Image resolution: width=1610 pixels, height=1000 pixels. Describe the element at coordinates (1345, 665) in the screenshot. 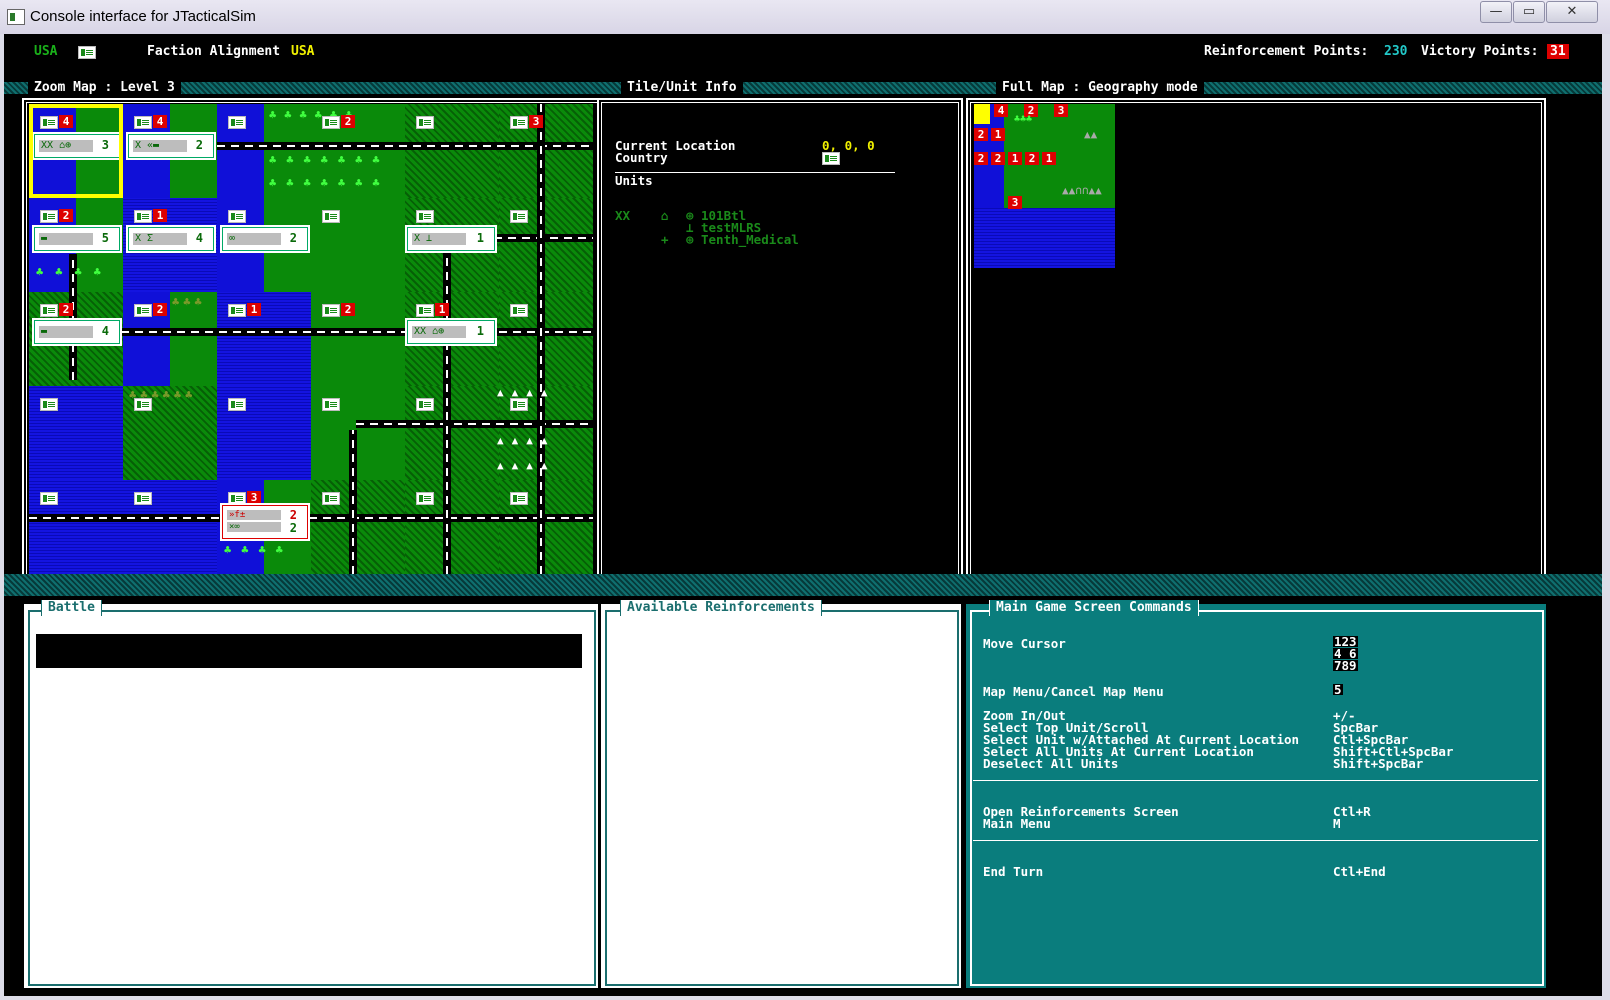

I see `command-key: 789` at that location.